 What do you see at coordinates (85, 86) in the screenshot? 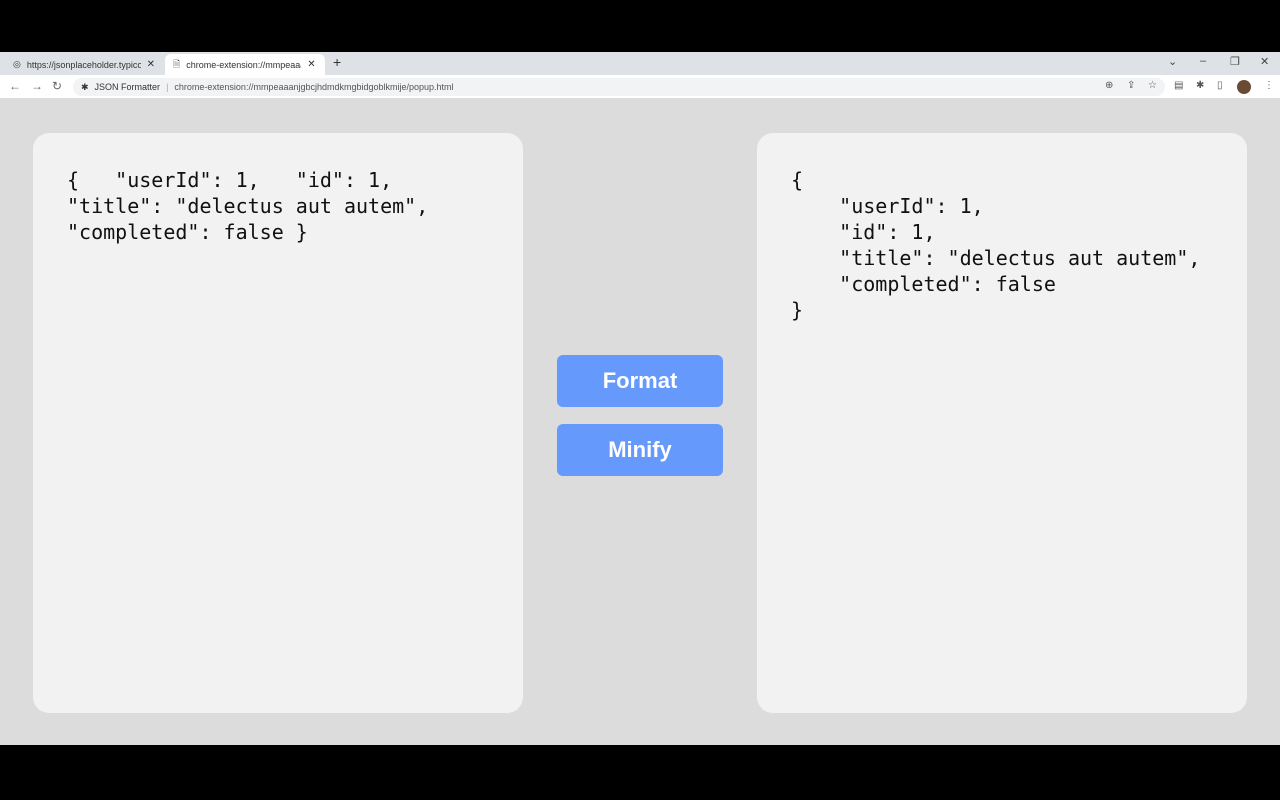
I see `puzzle-icon: ✱` at bounding box center [85, 86].